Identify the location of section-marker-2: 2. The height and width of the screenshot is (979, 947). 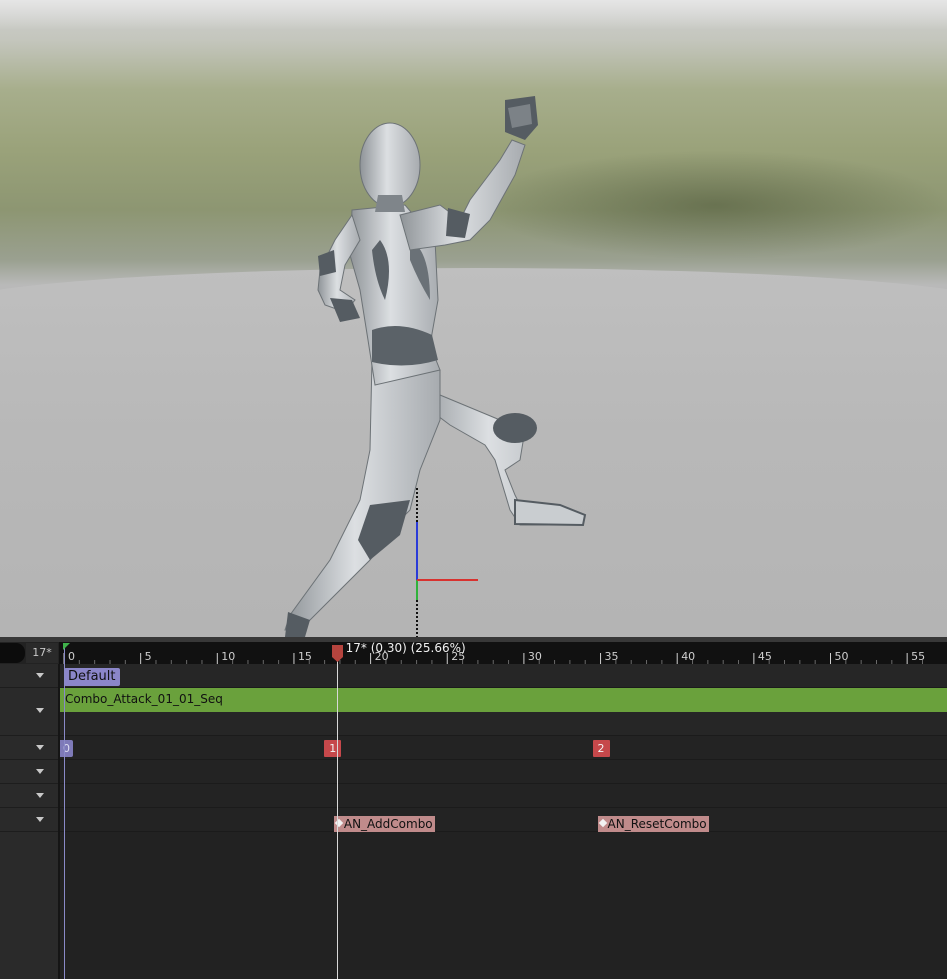
(601, 748).